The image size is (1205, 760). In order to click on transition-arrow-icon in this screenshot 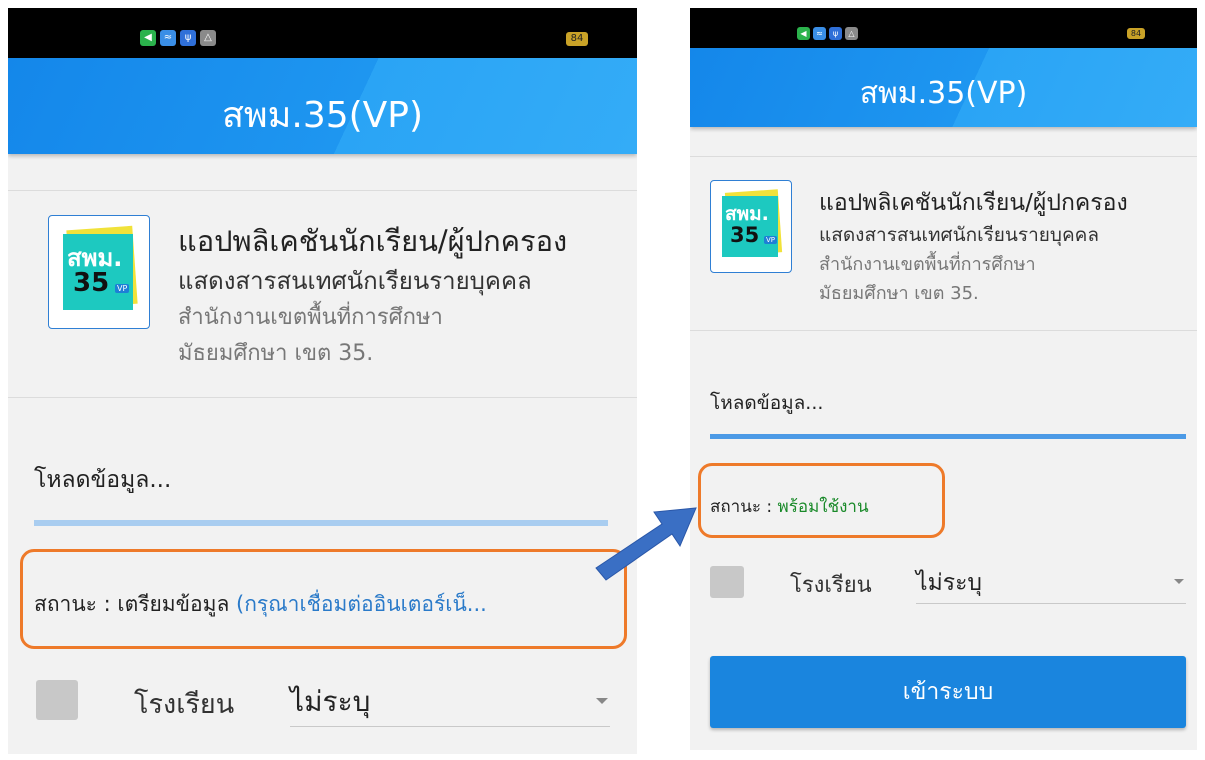, I will do `click(646, 544)`.